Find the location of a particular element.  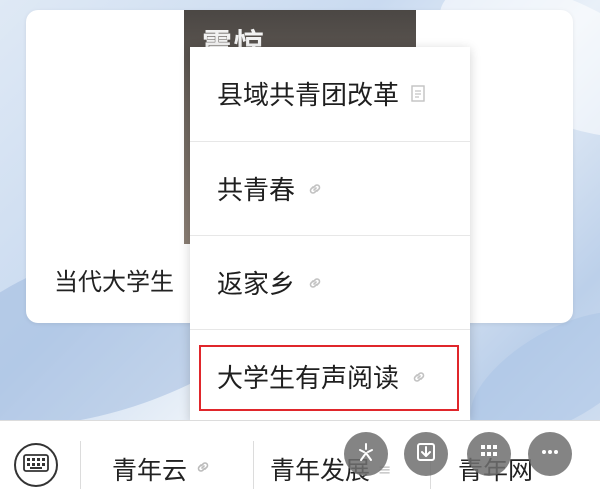

menu-item-county-league-reform: 县域共青团改革 is located at coordinates (330, 93).